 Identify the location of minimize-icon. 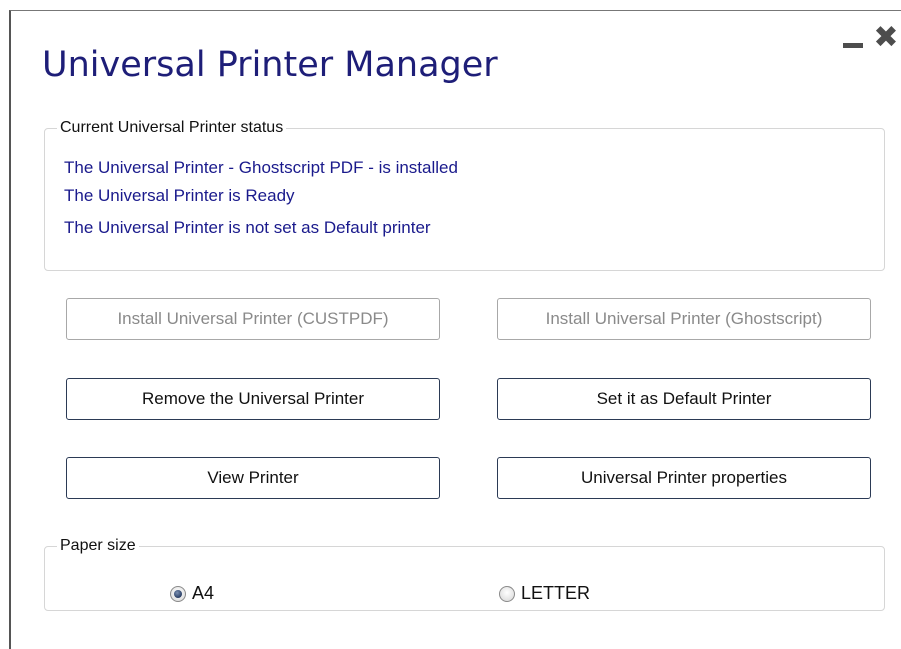
(853, 41).